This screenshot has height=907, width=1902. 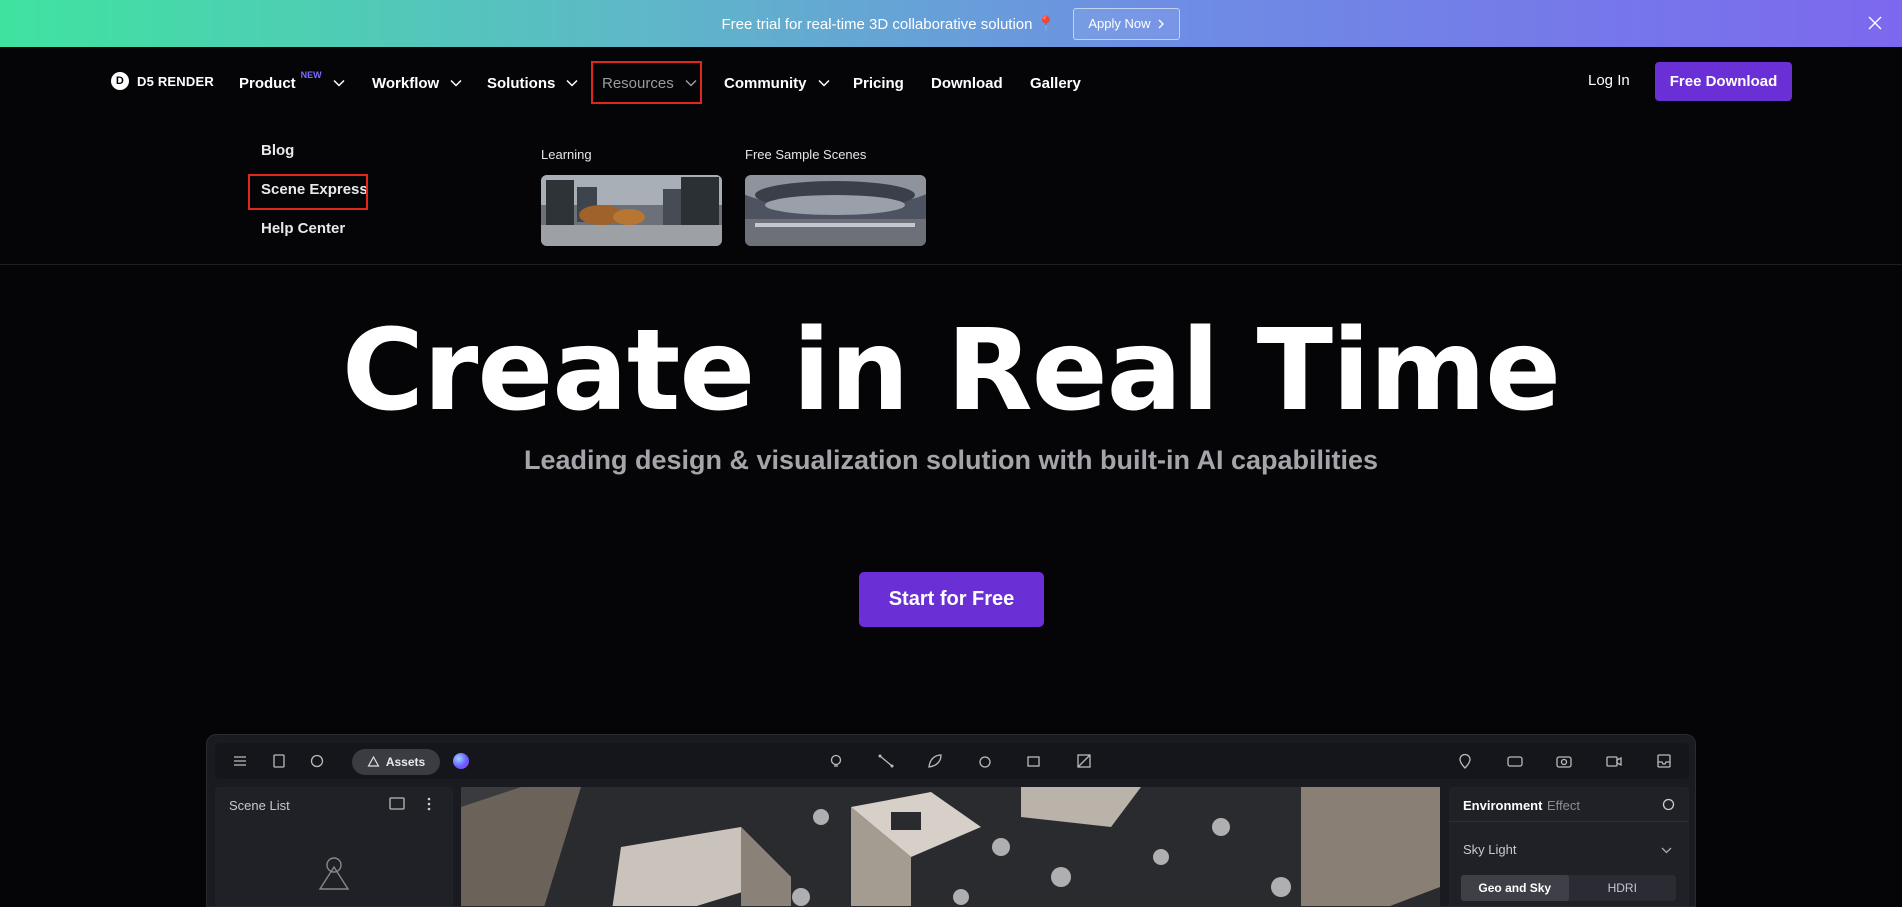 I want to click on dropdown-link-blog: Blog, so click(x=277, y=150).